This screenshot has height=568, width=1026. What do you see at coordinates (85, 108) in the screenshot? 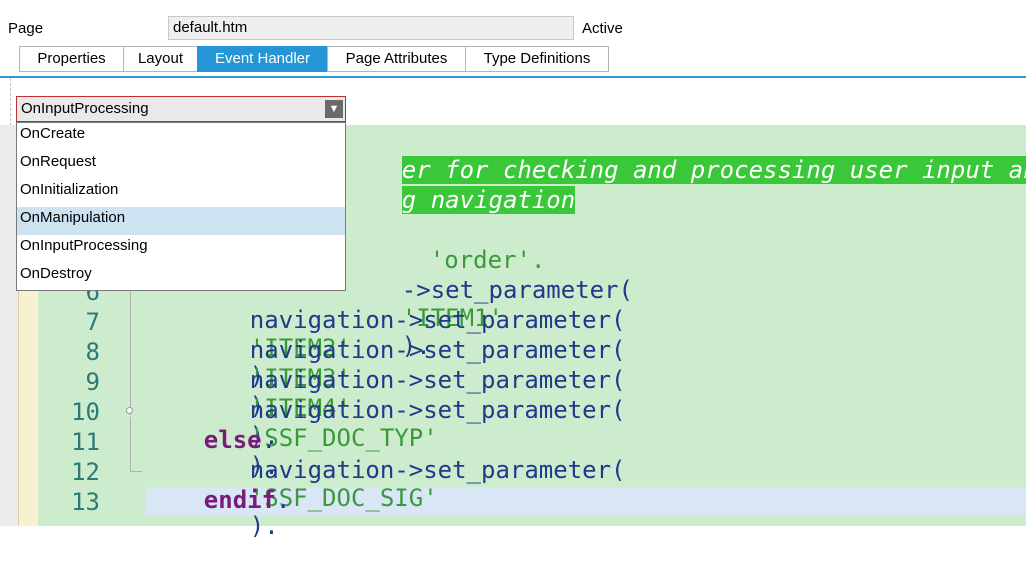
I see `event-select-value: OnInputProcessing` at bounding box center [85, 108].